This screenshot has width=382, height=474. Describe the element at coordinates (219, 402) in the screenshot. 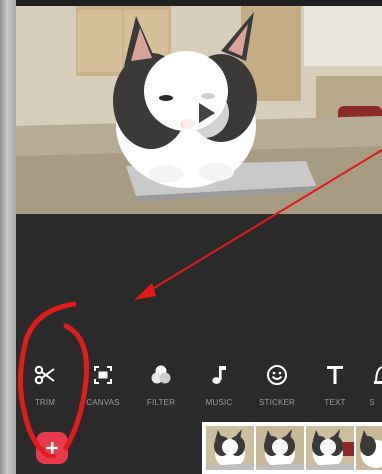

I see `tool-music-label: MUSIC` at that location.